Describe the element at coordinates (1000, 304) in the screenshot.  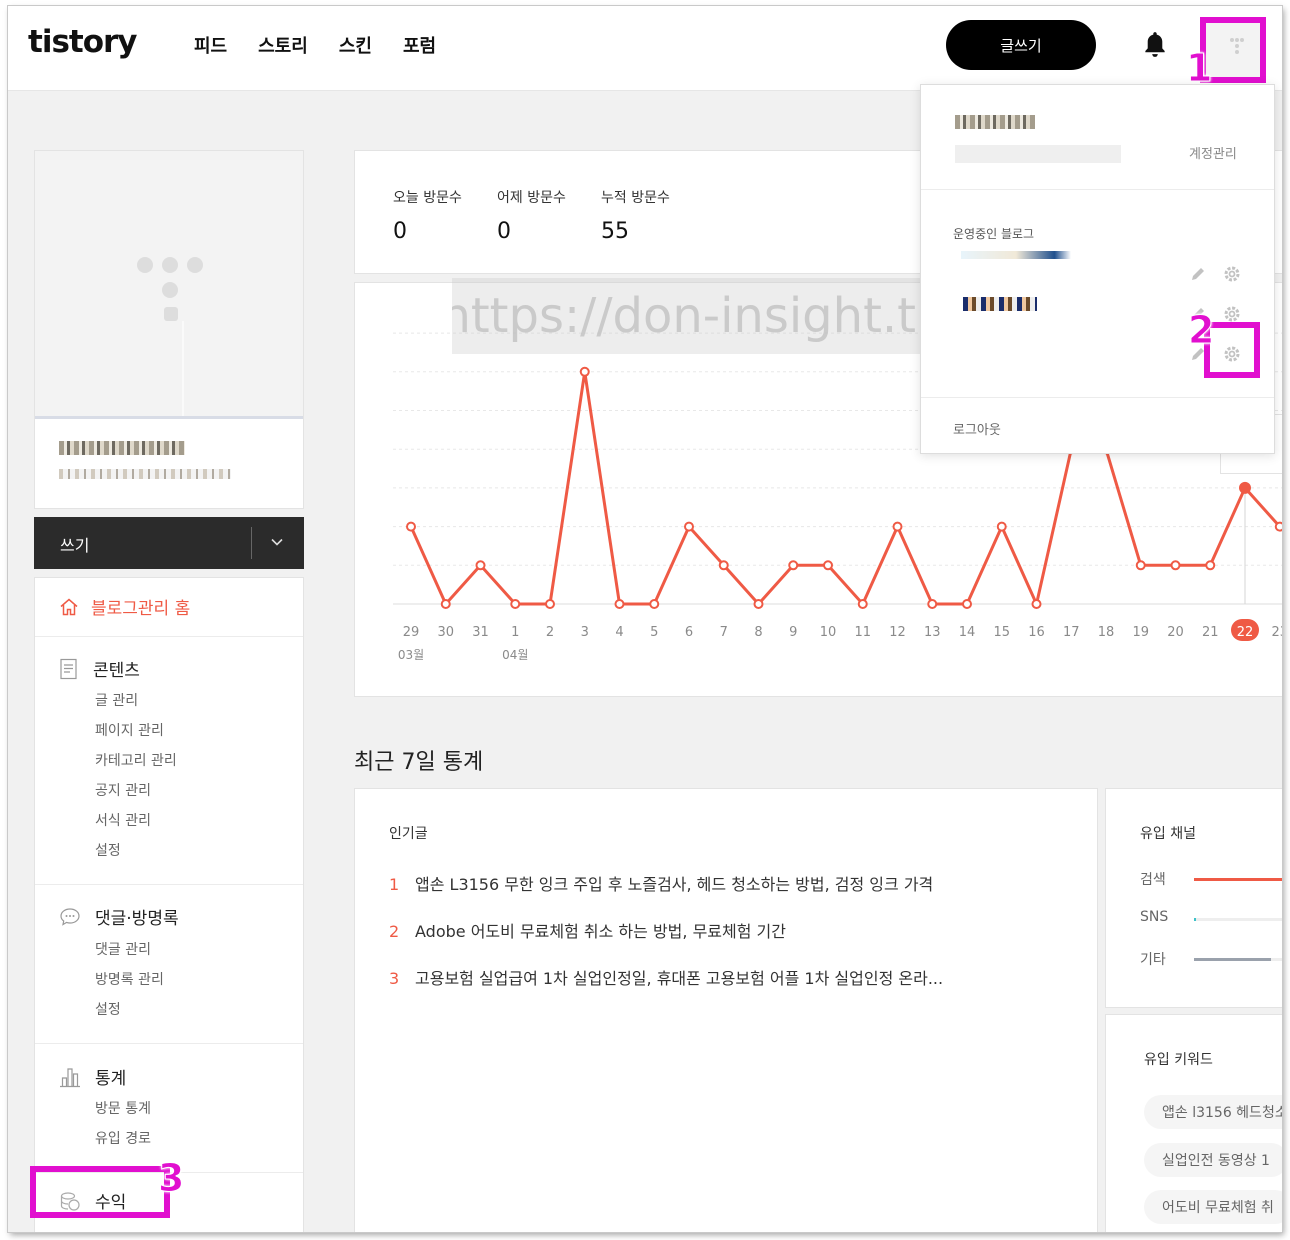
I see `blog-2-name-redacted` at that location.